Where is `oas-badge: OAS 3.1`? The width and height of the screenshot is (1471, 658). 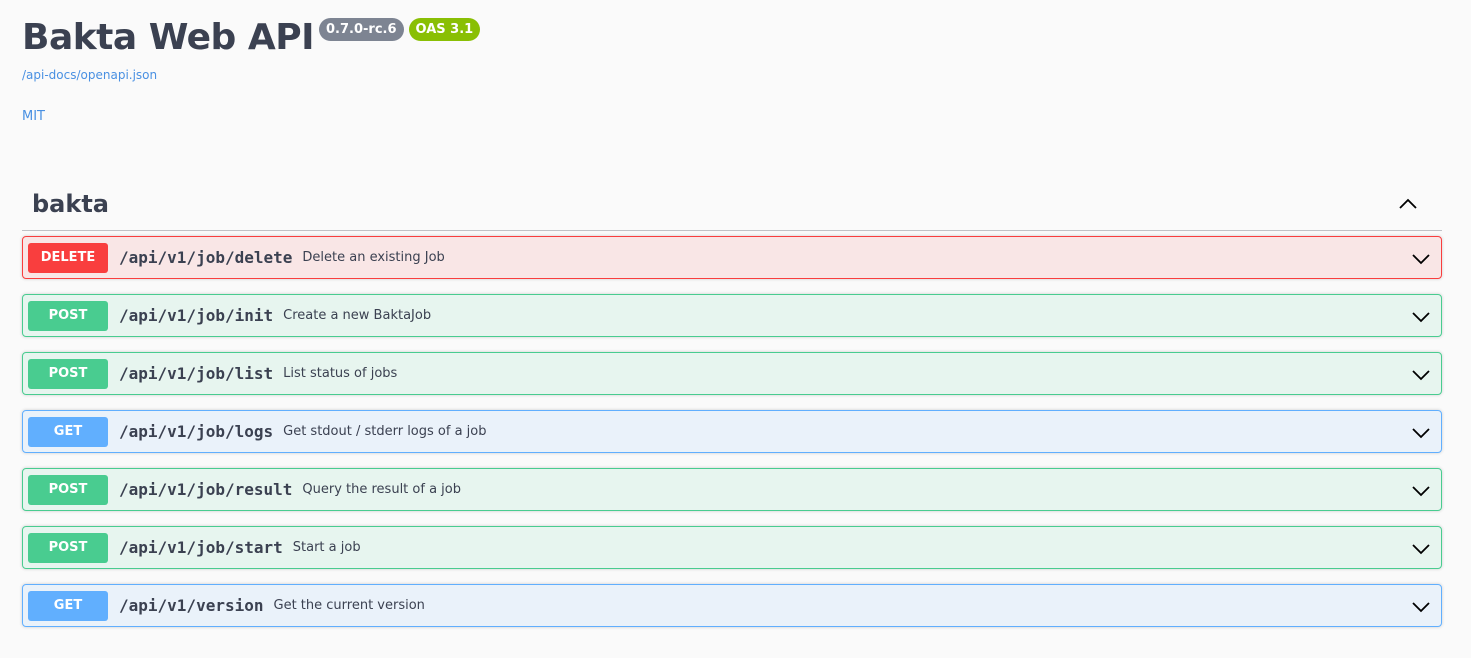
oas-badge: OAS 3.1 is located at coordinates (444, 29).